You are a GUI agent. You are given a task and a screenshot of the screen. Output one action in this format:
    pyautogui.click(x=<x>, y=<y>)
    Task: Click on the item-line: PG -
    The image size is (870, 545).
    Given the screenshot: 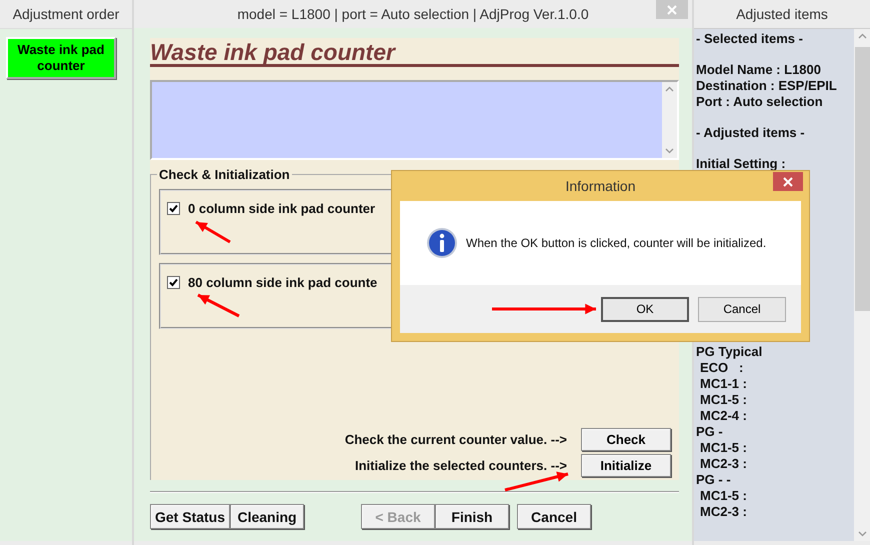 What is the action you would take?
    pyautogui.click(x=710, y=432)
    